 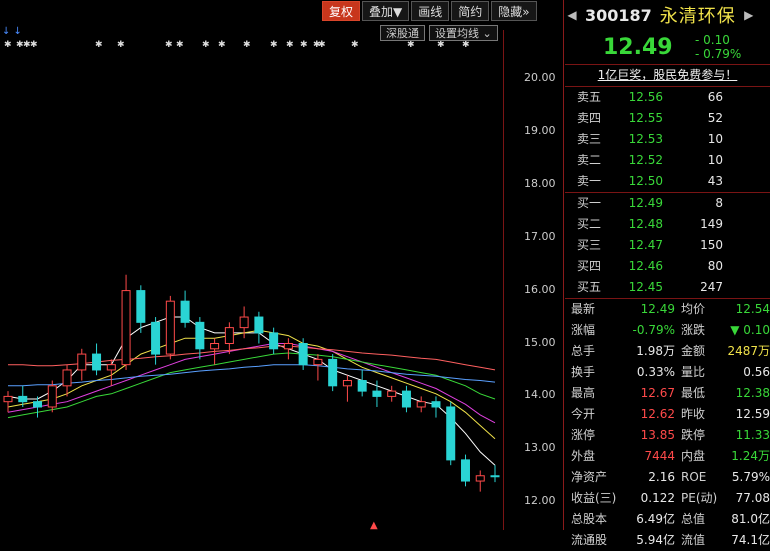 I want to click on order-volume: 8, so click(x=719, y=203).